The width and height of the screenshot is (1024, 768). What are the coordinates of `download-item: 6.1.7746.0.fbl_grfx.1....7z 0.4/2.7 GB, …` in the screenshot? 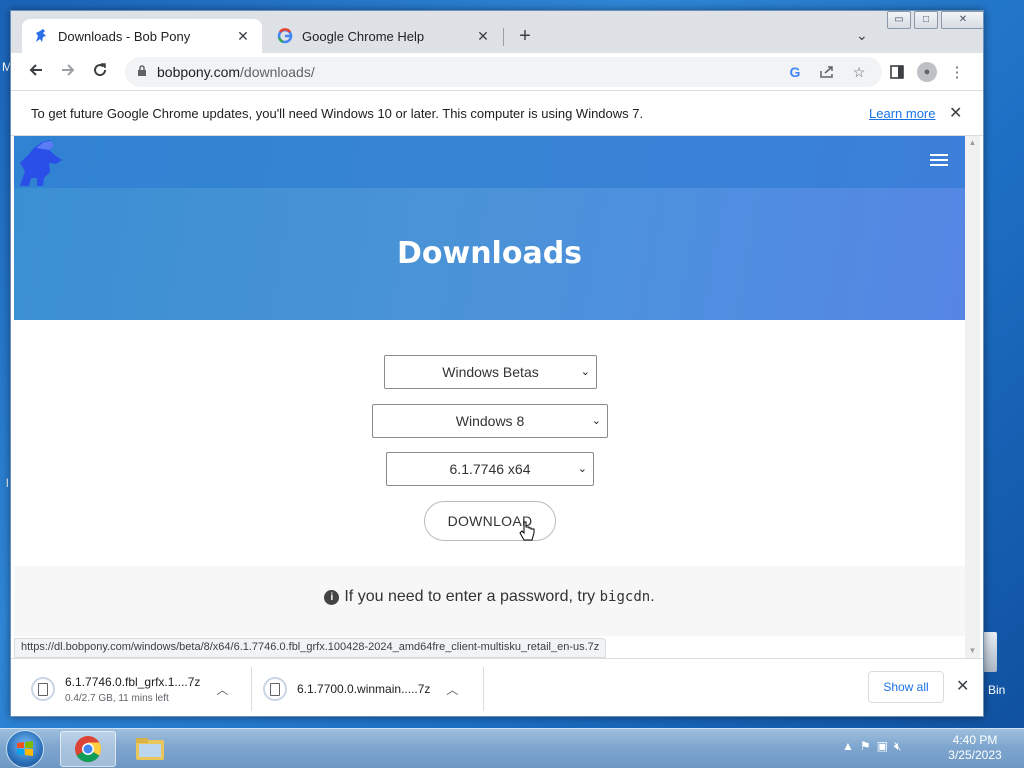 It's located at (129, 687).